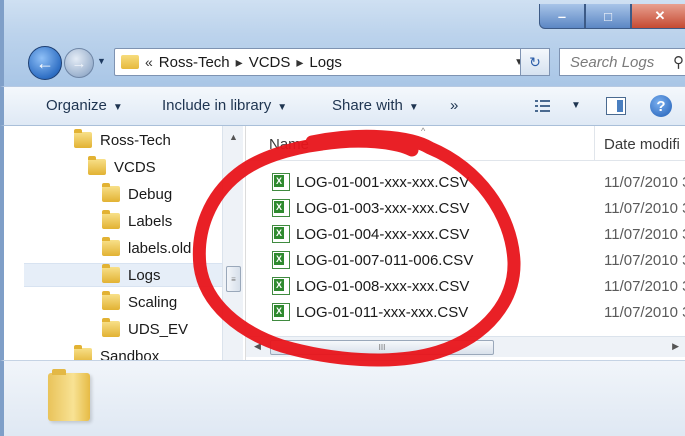 This screenshot has width=685, height=436. Describe the element at coordinates (233, 279) in the screenshot. I see `scrollbar-thumb: ≡` at that location.